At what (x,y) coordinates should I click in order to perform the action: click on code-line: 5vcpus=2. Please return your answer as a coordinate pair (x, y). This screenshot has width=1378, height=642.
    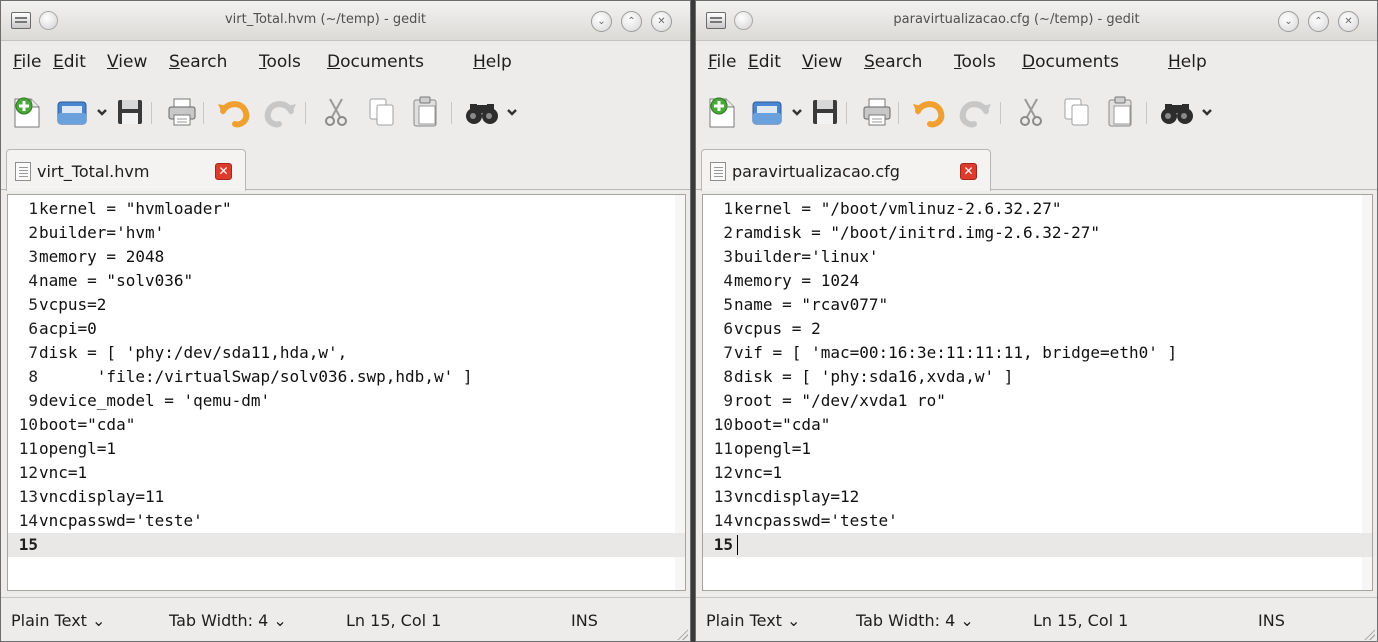
    Looking at the image, I should click on (346, 305).